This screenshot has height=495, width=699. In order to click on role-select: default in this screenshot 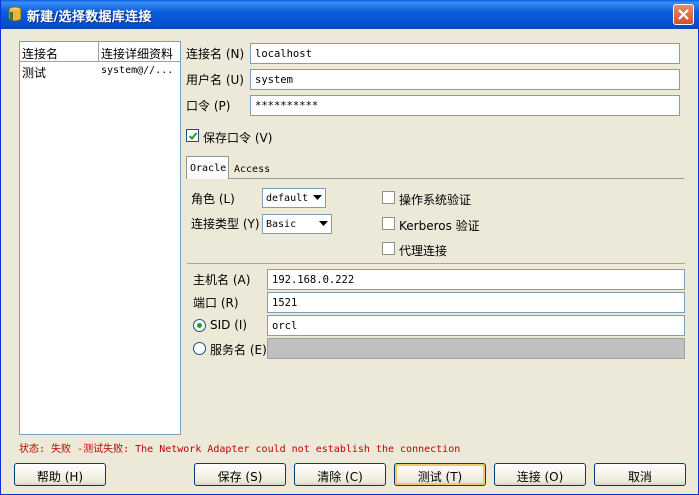, I will do `click(294, 198)`.